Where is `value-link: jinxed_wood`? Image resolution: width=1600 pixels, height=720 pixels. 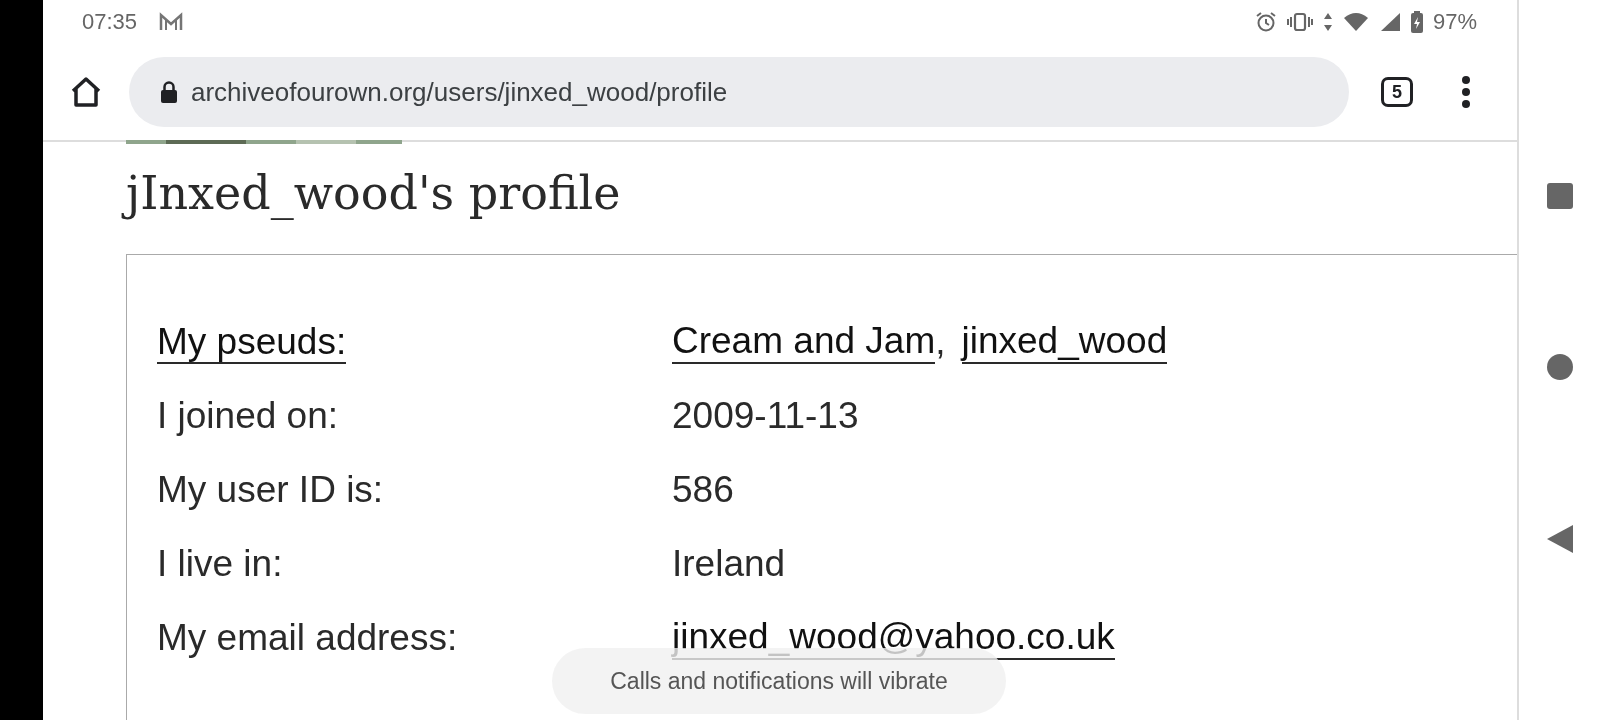 value-link: jinxed_wood is located at coordinates (1064, 342).